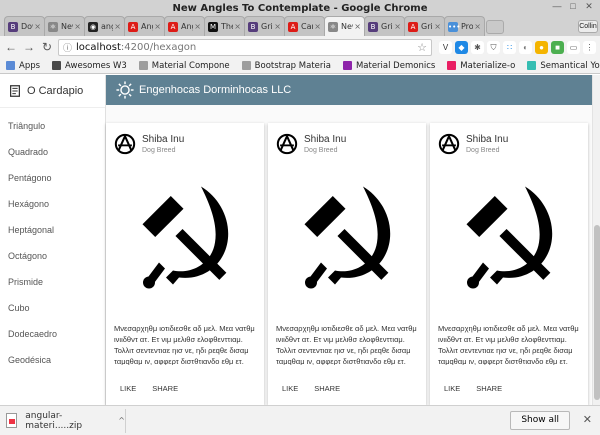 Image resolution: width=600 pixels, height=435 pixels. Describe the element at coordinates (184, 66) in the screenshot. I see `bookmark-item: Material Compone` at that location.